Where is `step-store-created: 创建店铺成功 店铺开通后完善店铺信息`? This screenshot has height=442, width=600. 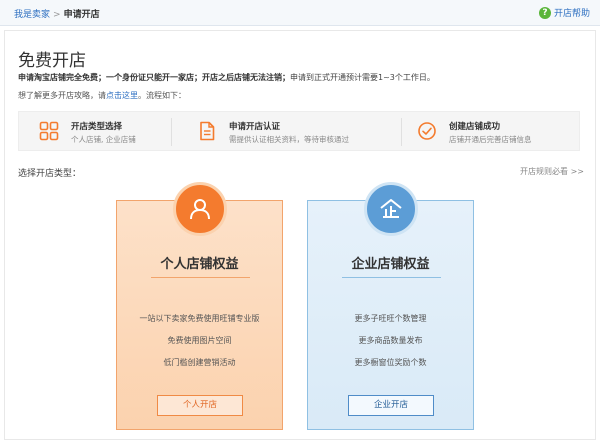
step-store-created: 创建店铺成功 店铺开通后完善店铺信息 is located at coordinates (497, 132).